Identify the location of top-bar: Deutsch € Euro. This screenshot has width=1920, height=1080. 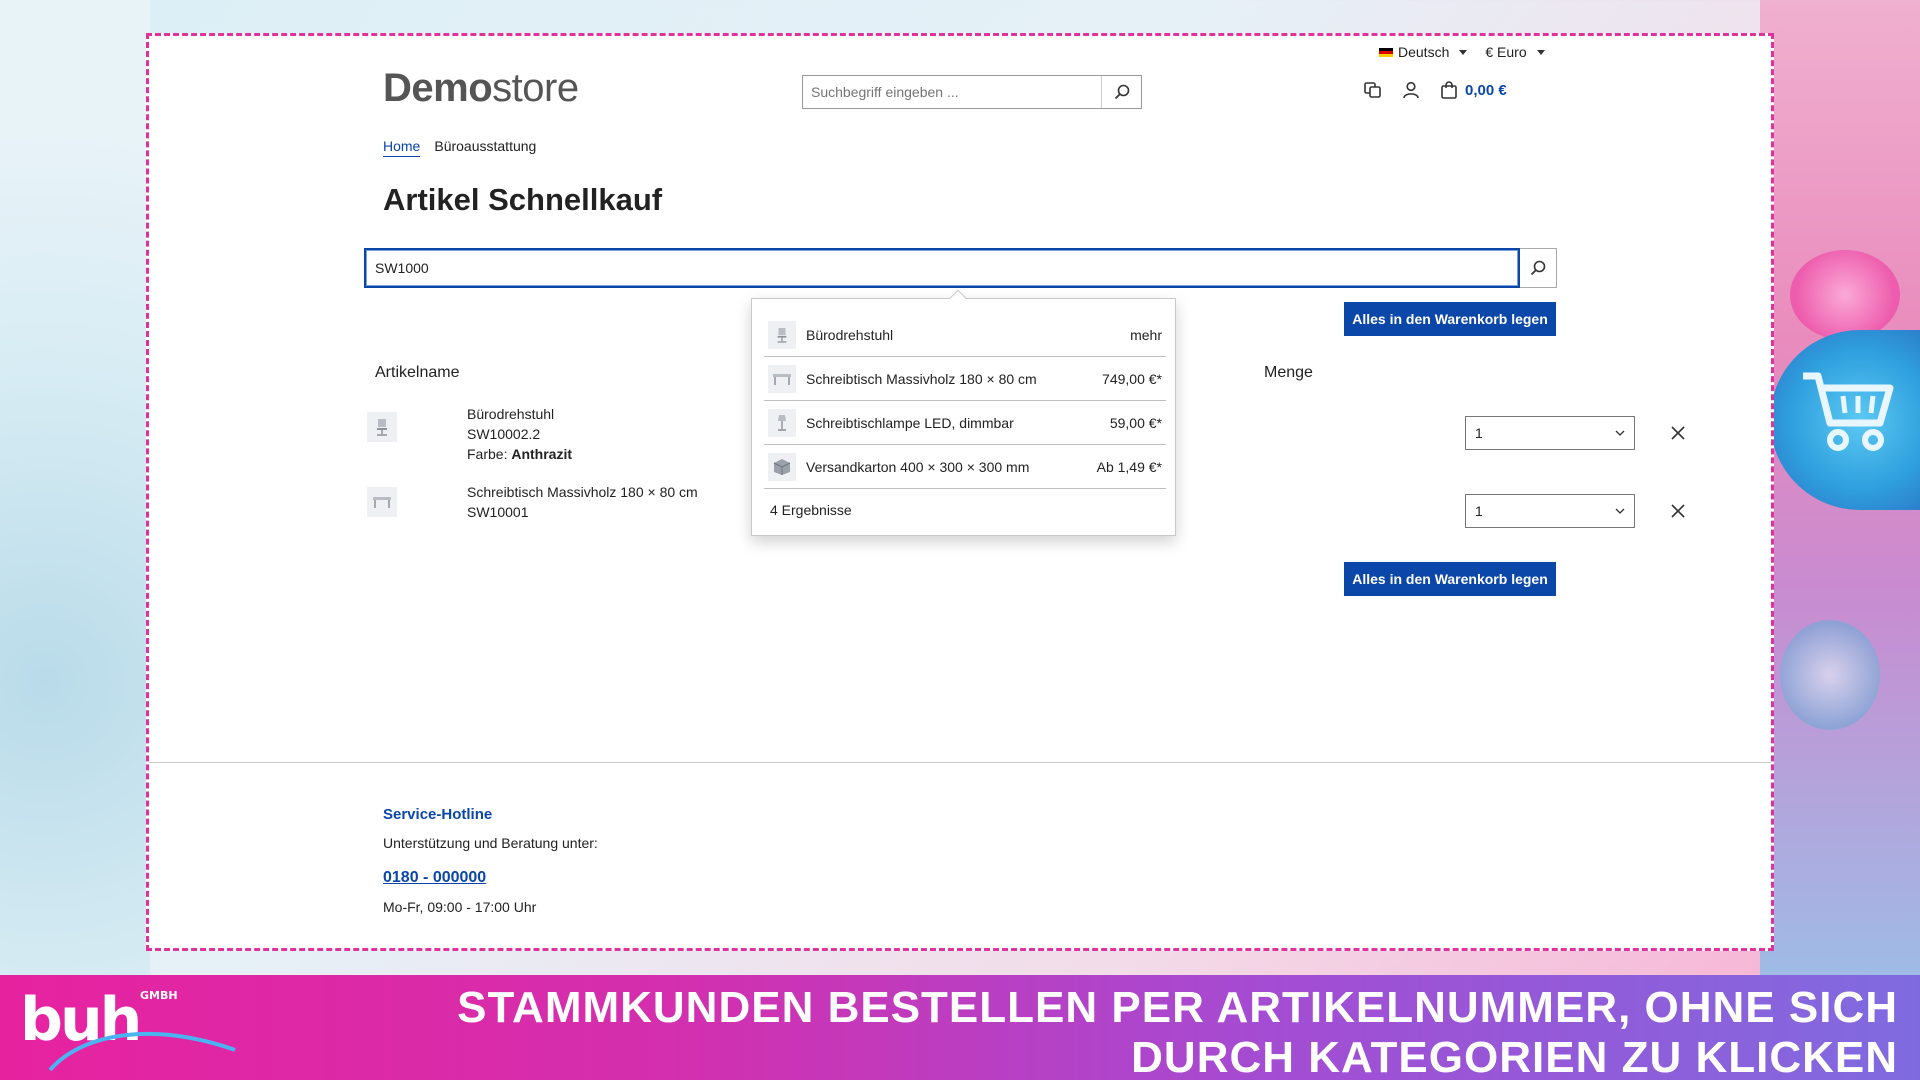
(1462, 52).